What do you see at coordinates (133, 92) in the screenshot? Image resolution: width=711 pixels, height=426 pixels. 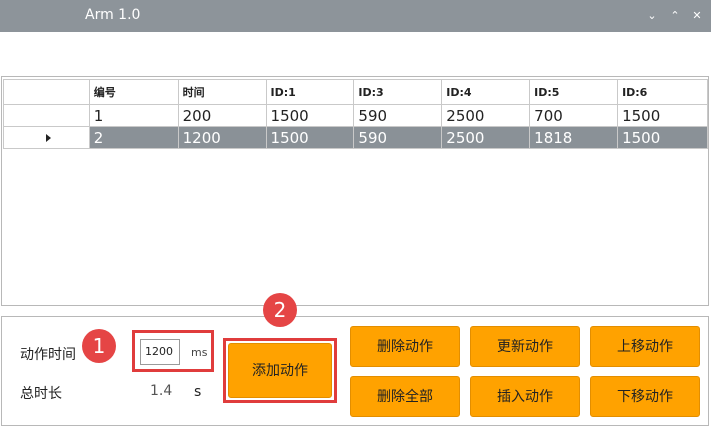 I see `column-header-number: 编号` at bounding box center [133, 92].